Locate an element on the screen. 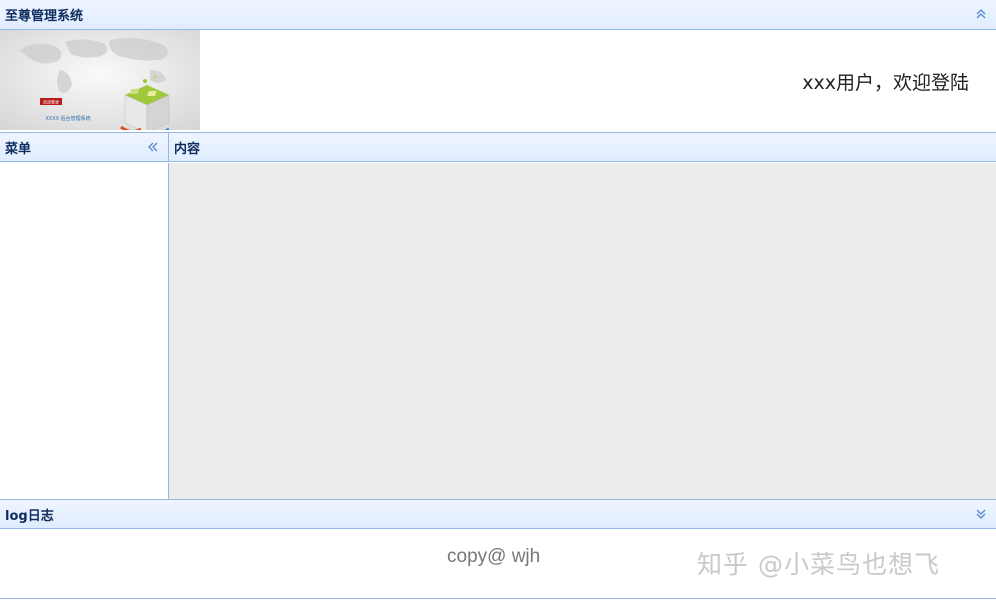  watermark-text: 知乎 @小菜鸟也想飞 is located at coordinates (818, 564).